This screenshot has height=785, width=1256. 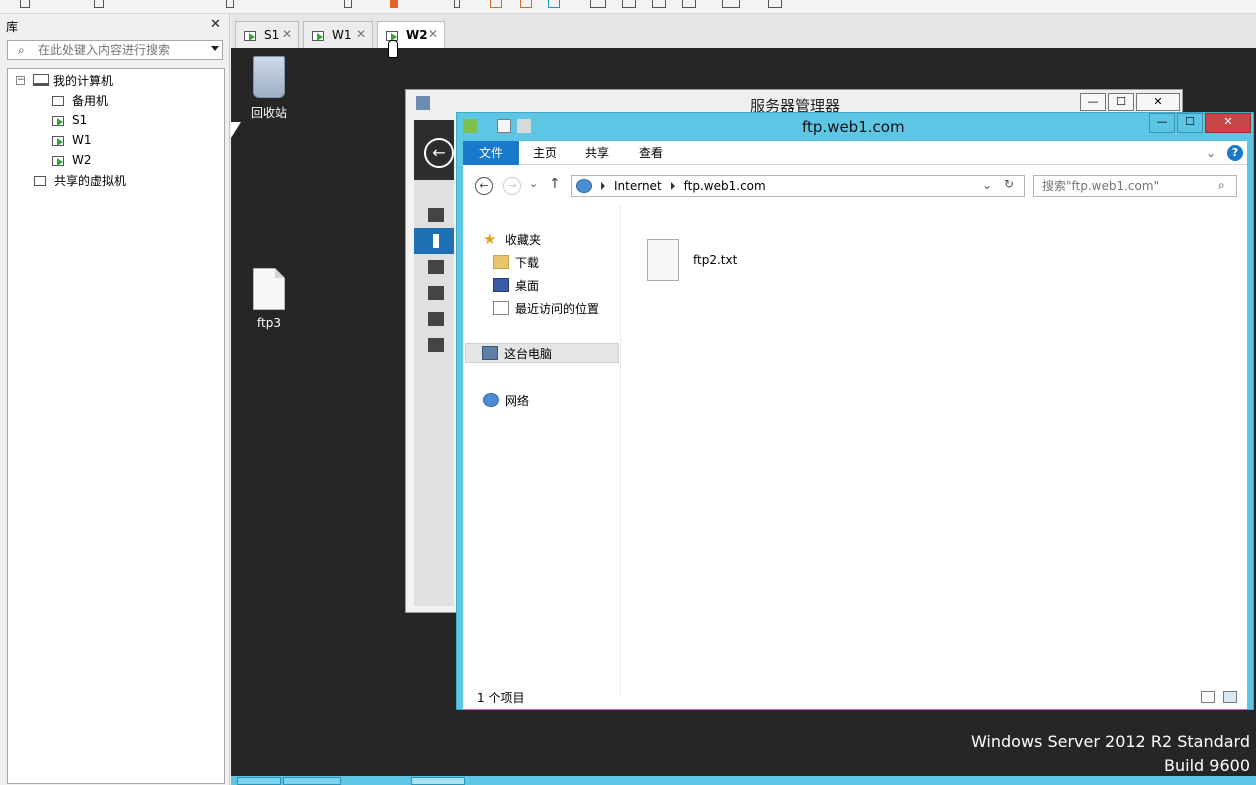 What do you see at coordinates (504, 126) in the screenshot?
I see `properties-icon` at bounding box center [504, 126].